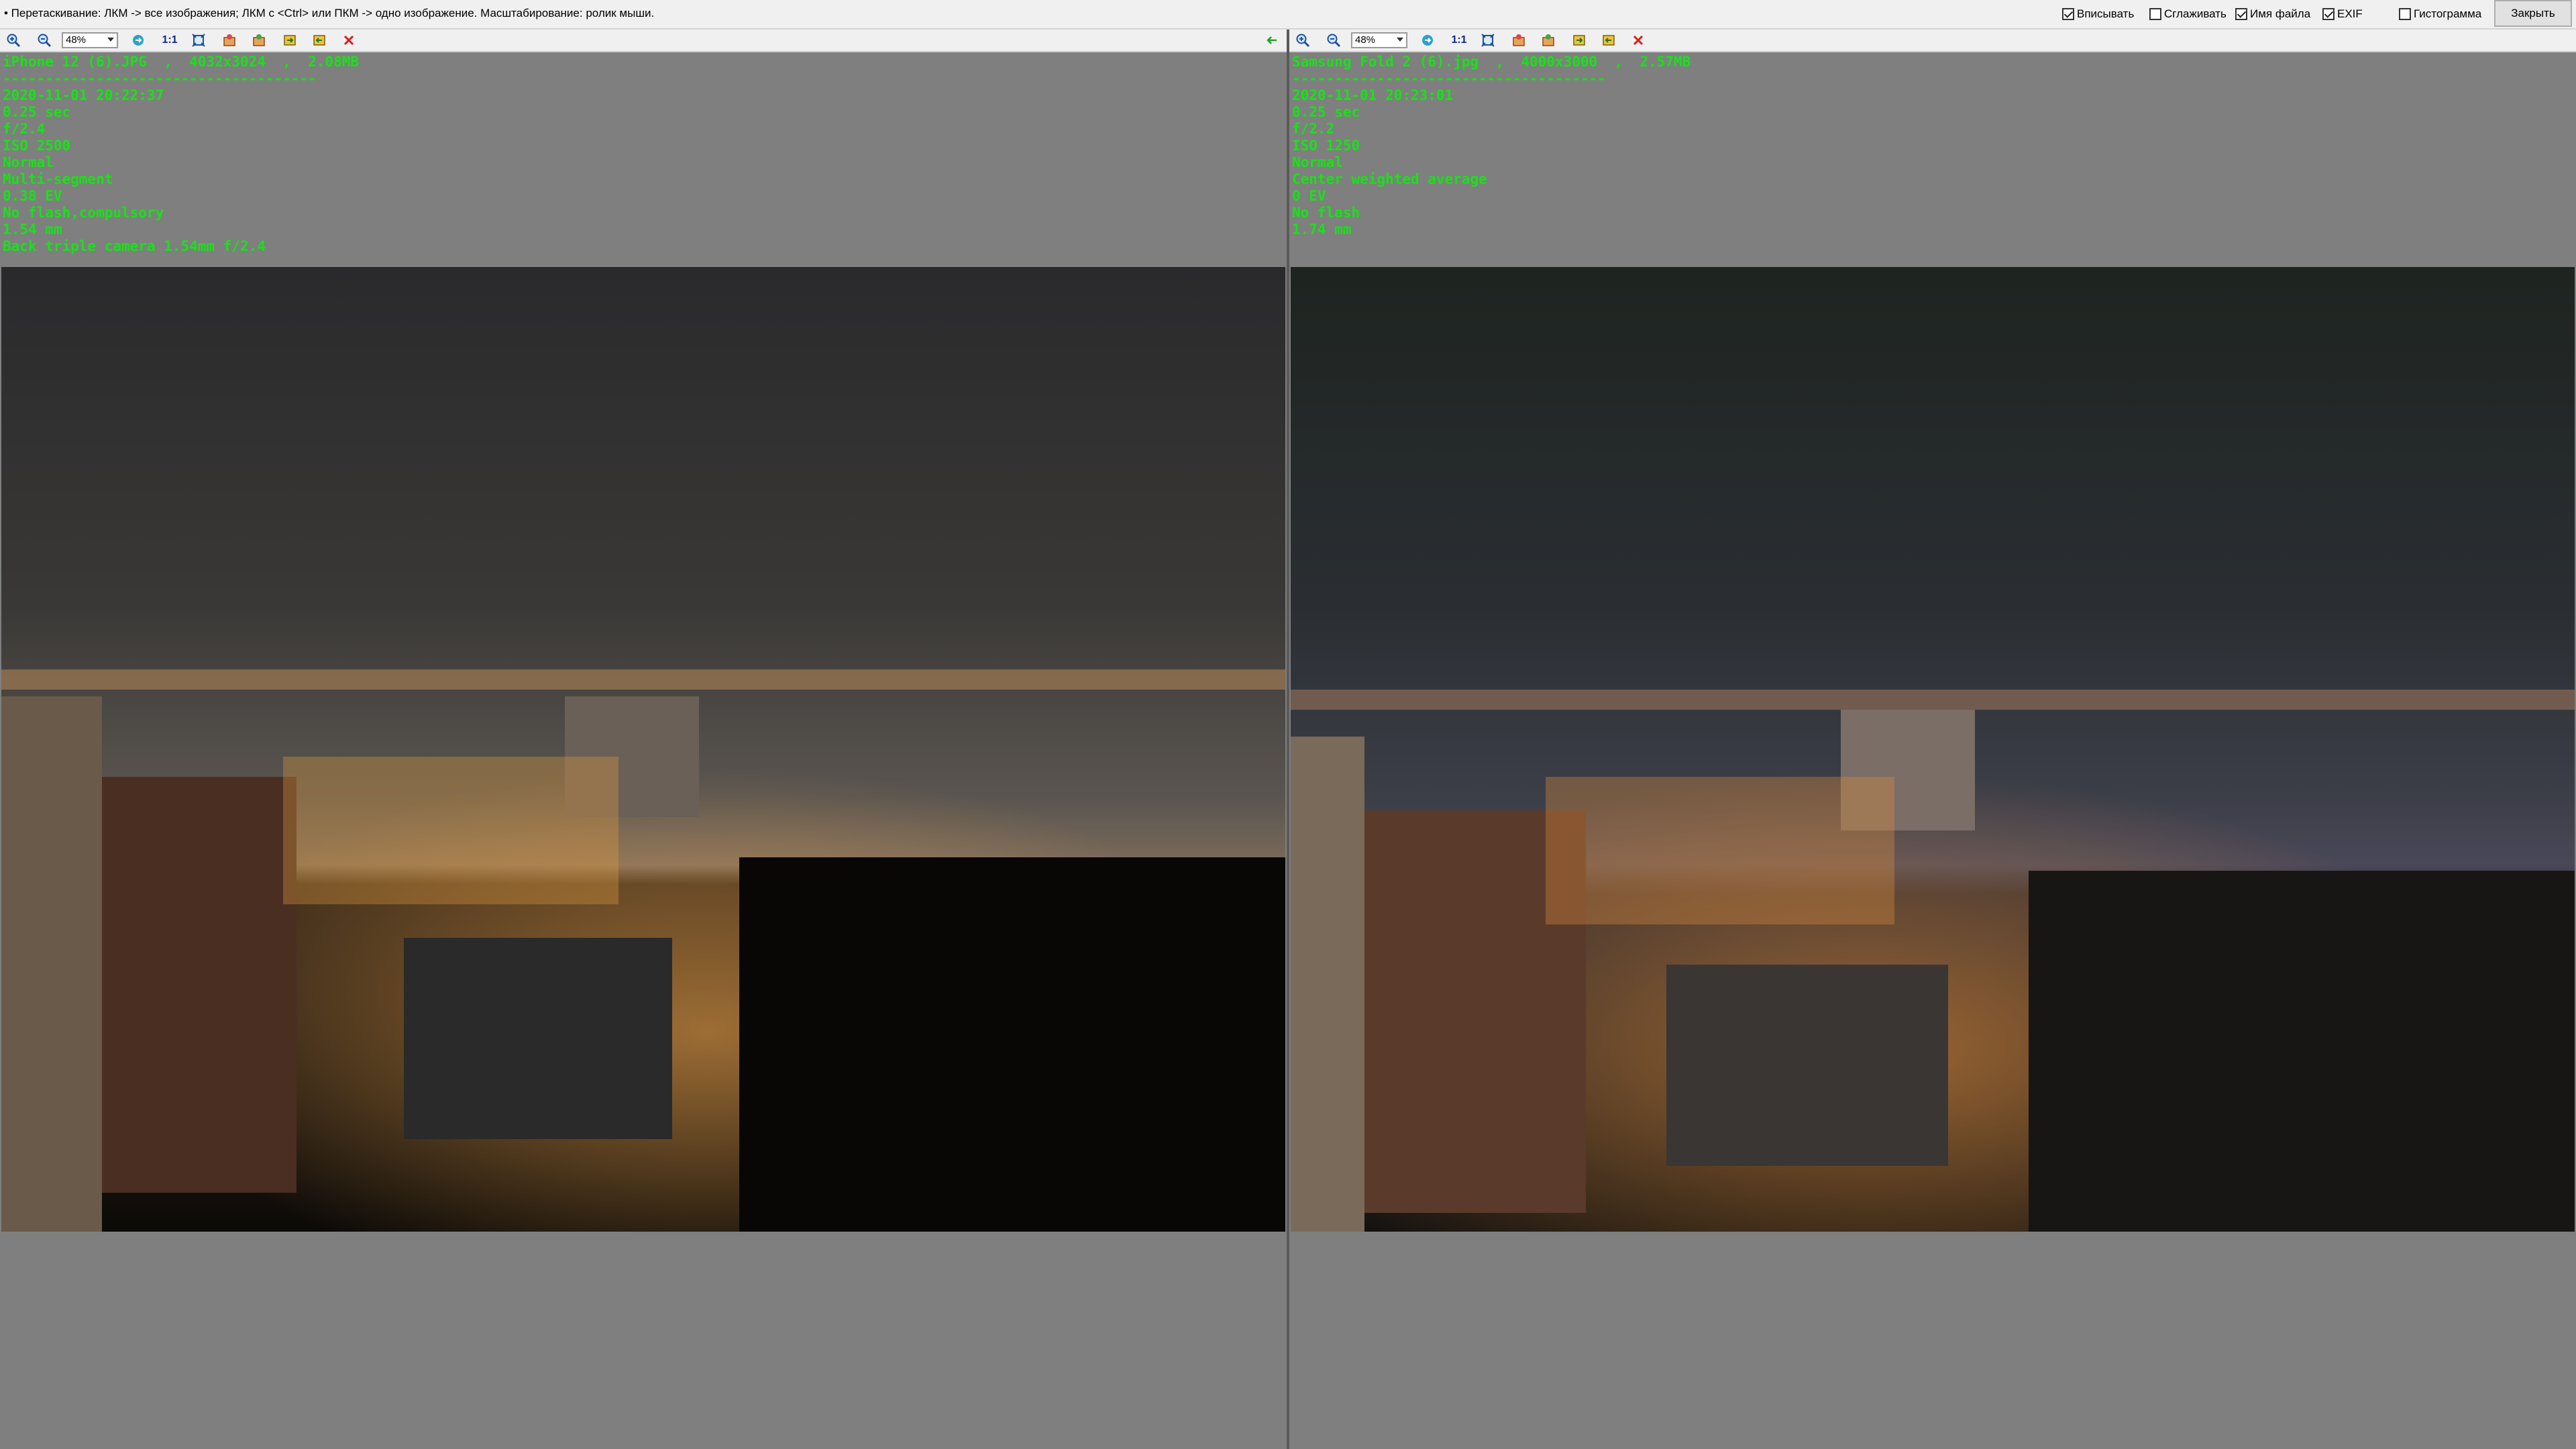 This screenshot has height=1449, width=2576. What do you see at coordinates (2068, 14) in the screenshot?
I see `fit-checkbox-box` at bounding box center [2068, 14].